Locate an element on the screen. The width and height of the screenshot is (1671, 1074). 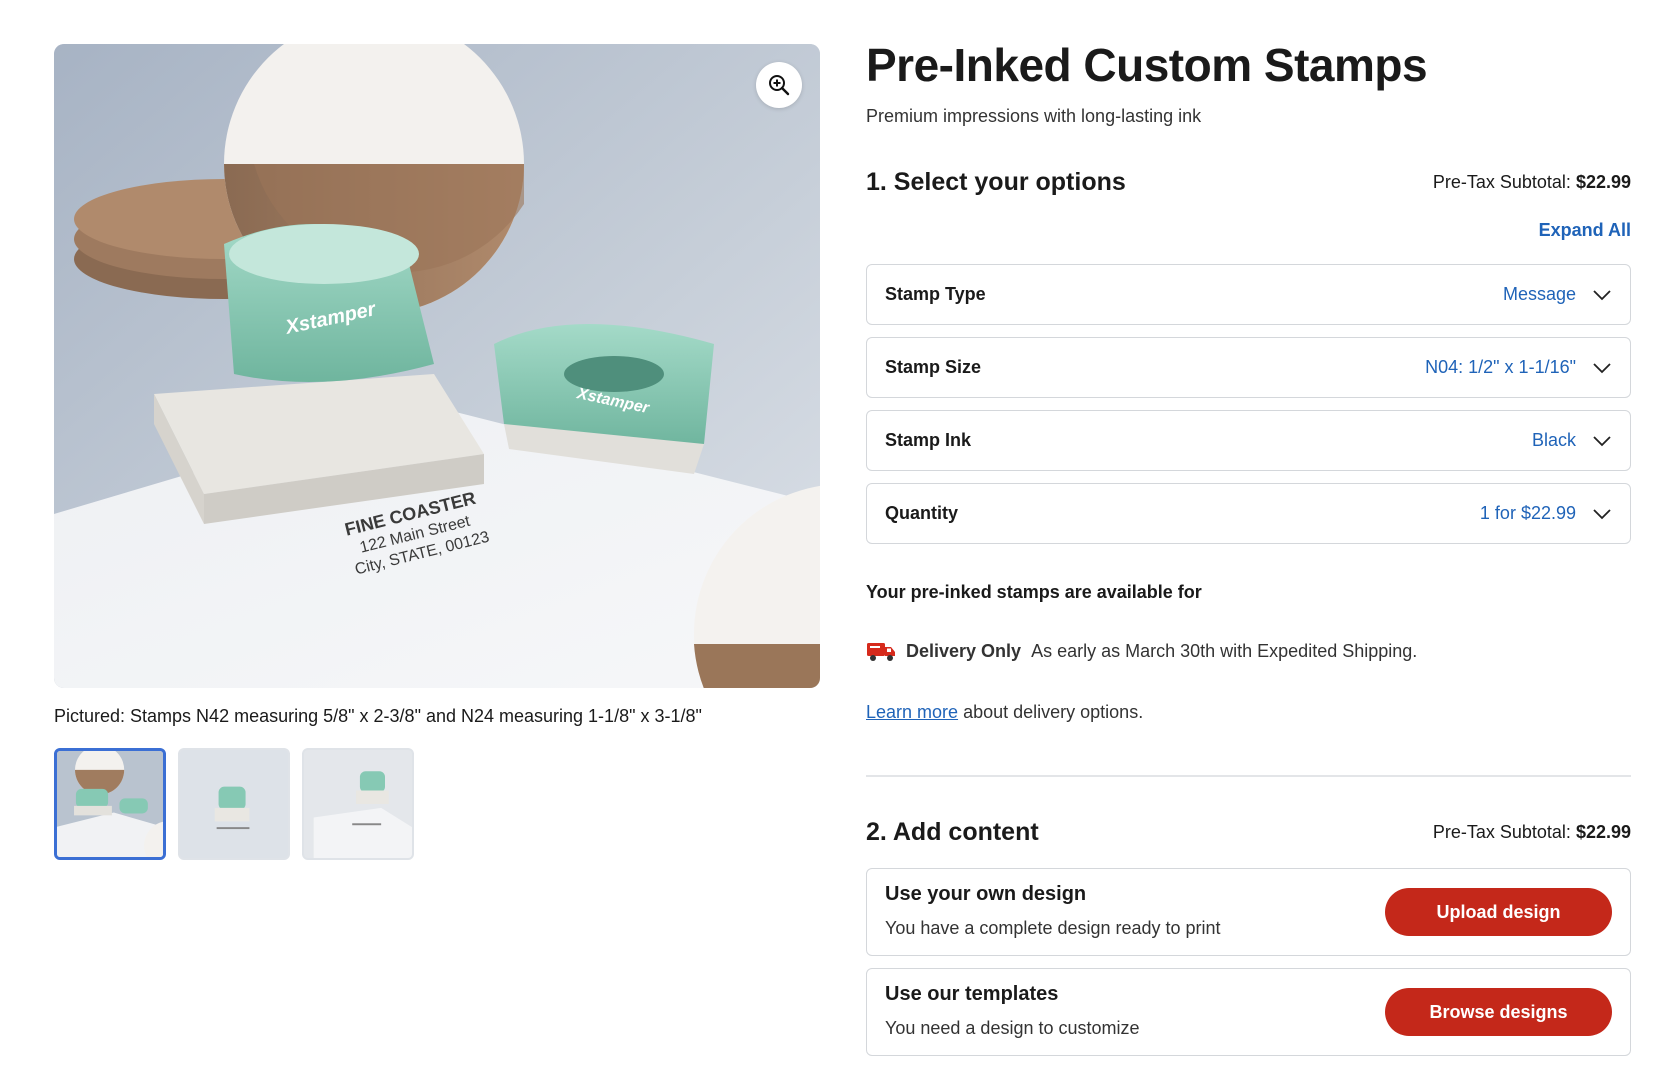
options-subtotal: Pre-Tax Subtotal: $22.99 is located at coordinates (1532, 182).